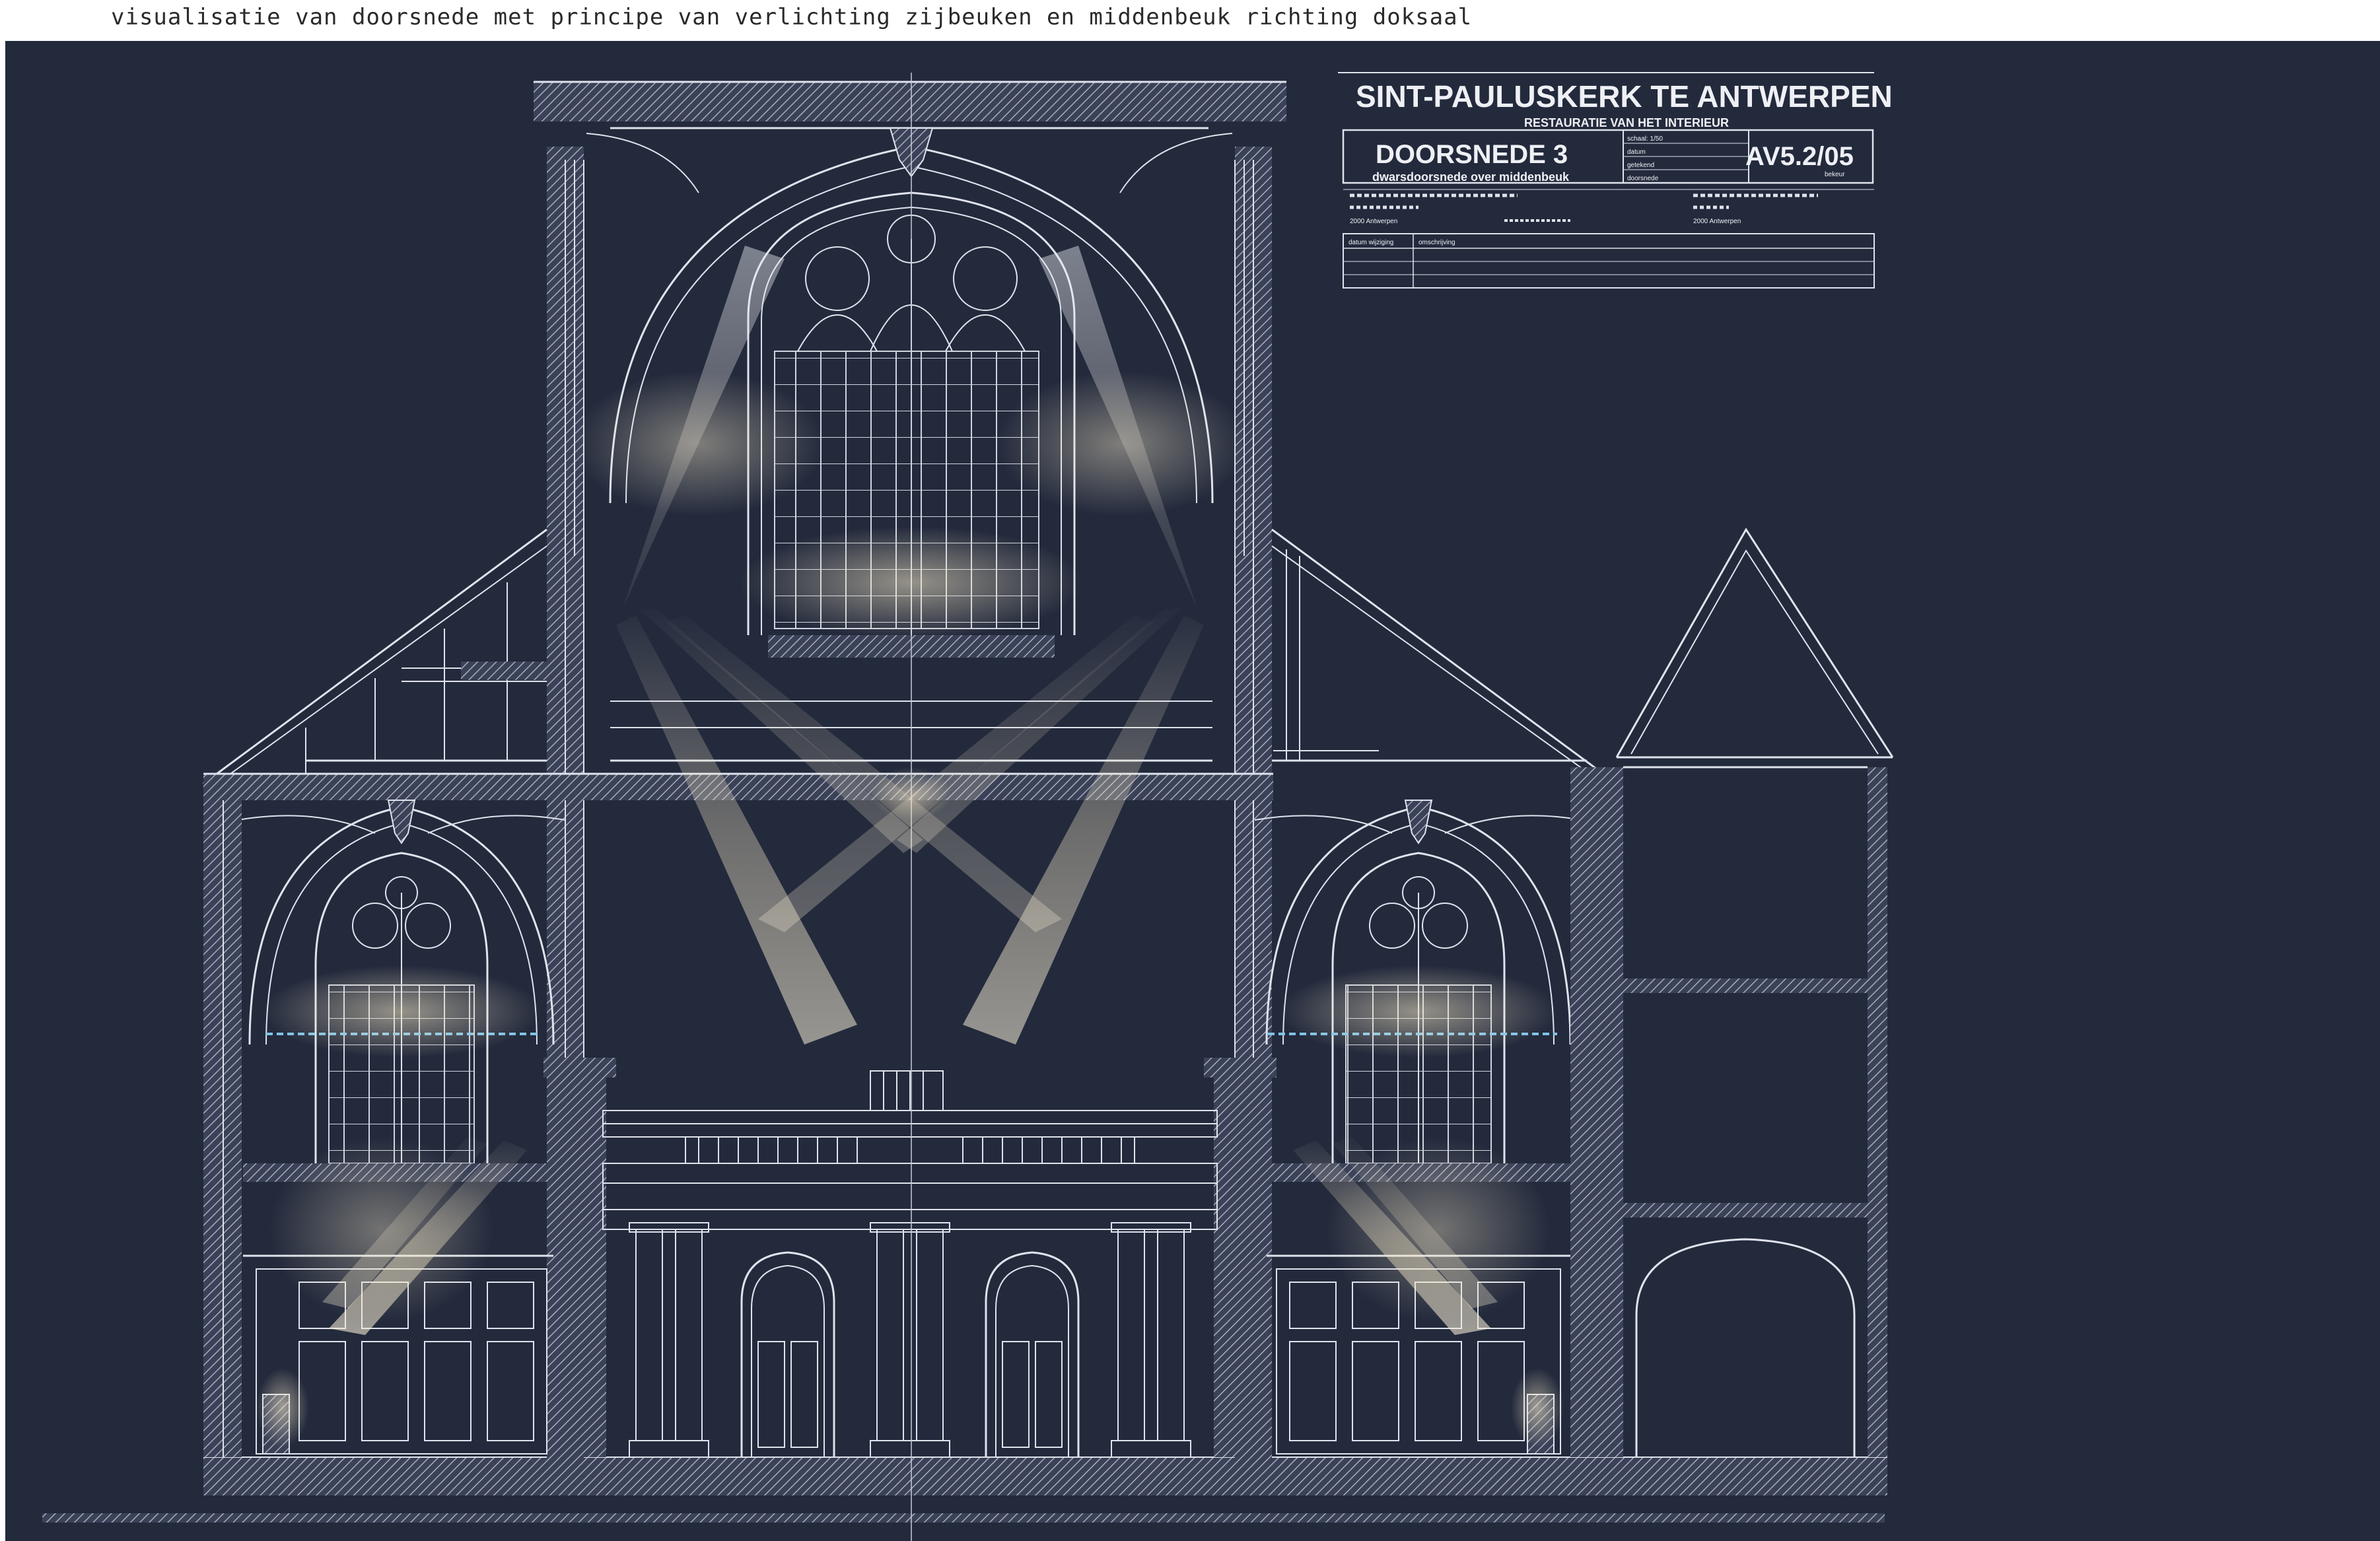  What do you see at coordinates (910, 101) in the screenshot?
I see `nave-roof-beam` at bounding box center [910, 101].